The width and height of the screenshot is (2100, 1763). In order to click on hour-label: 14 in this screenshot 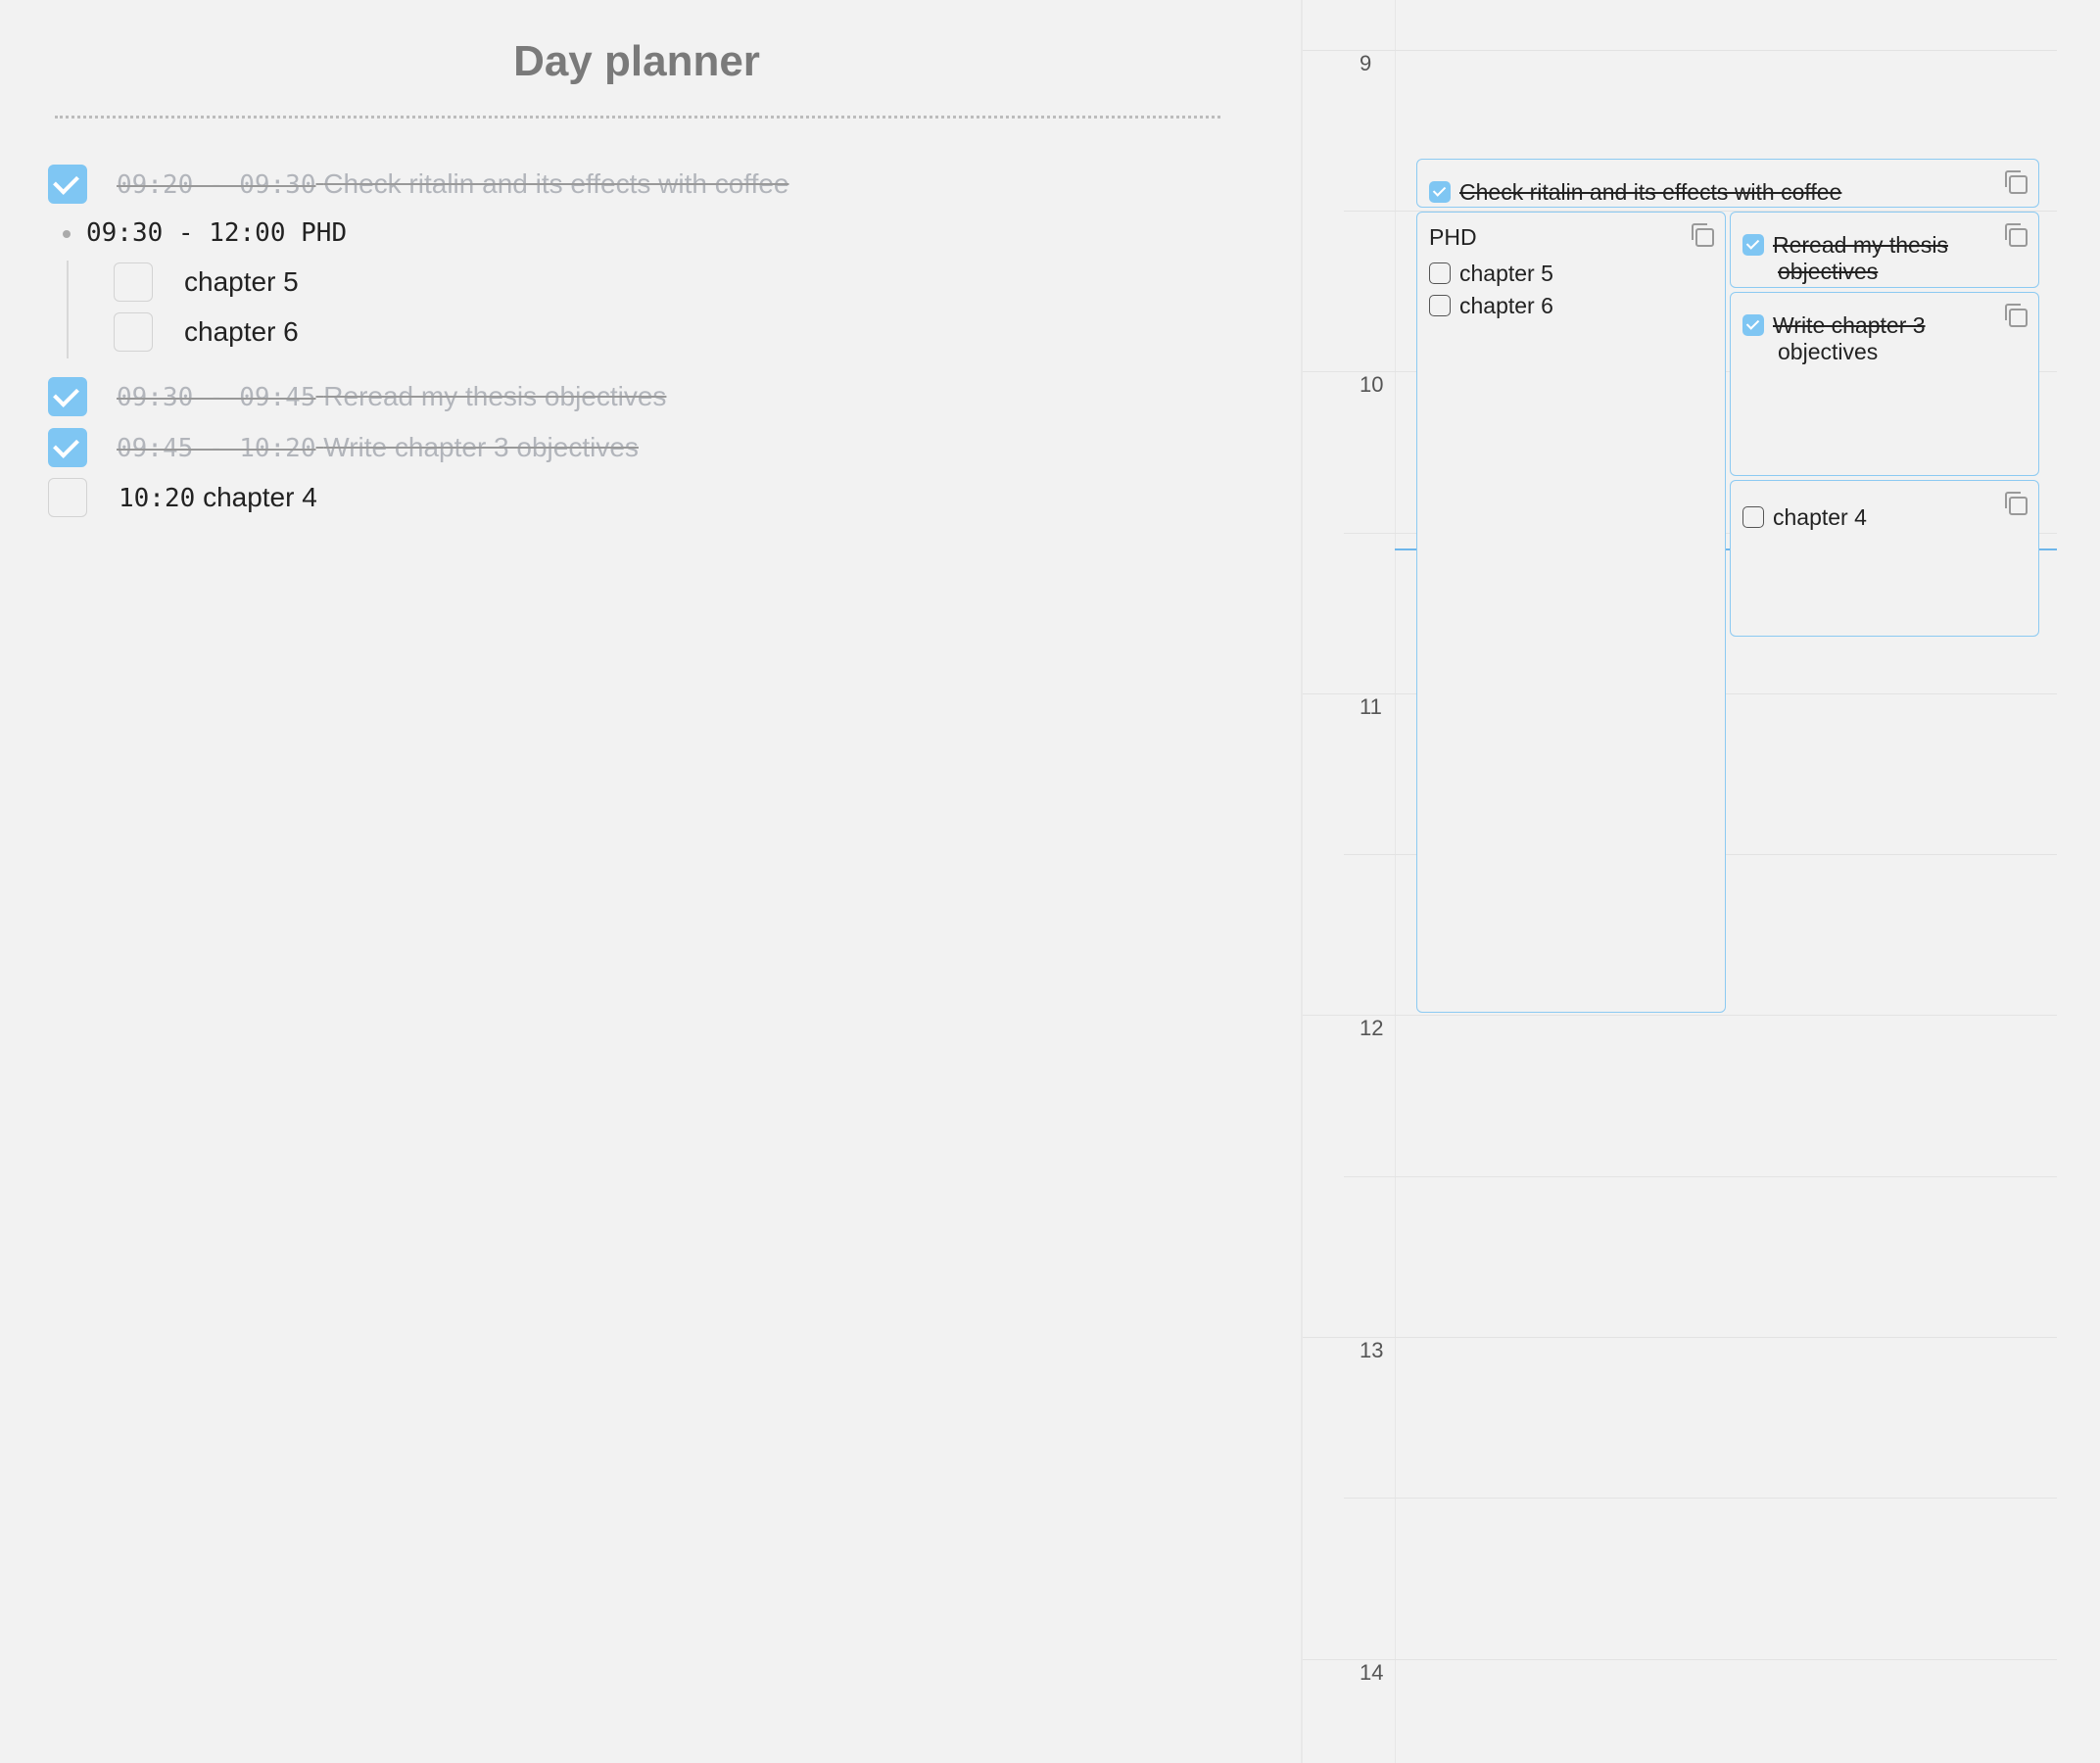, I will do `click(1372, 1672)`.